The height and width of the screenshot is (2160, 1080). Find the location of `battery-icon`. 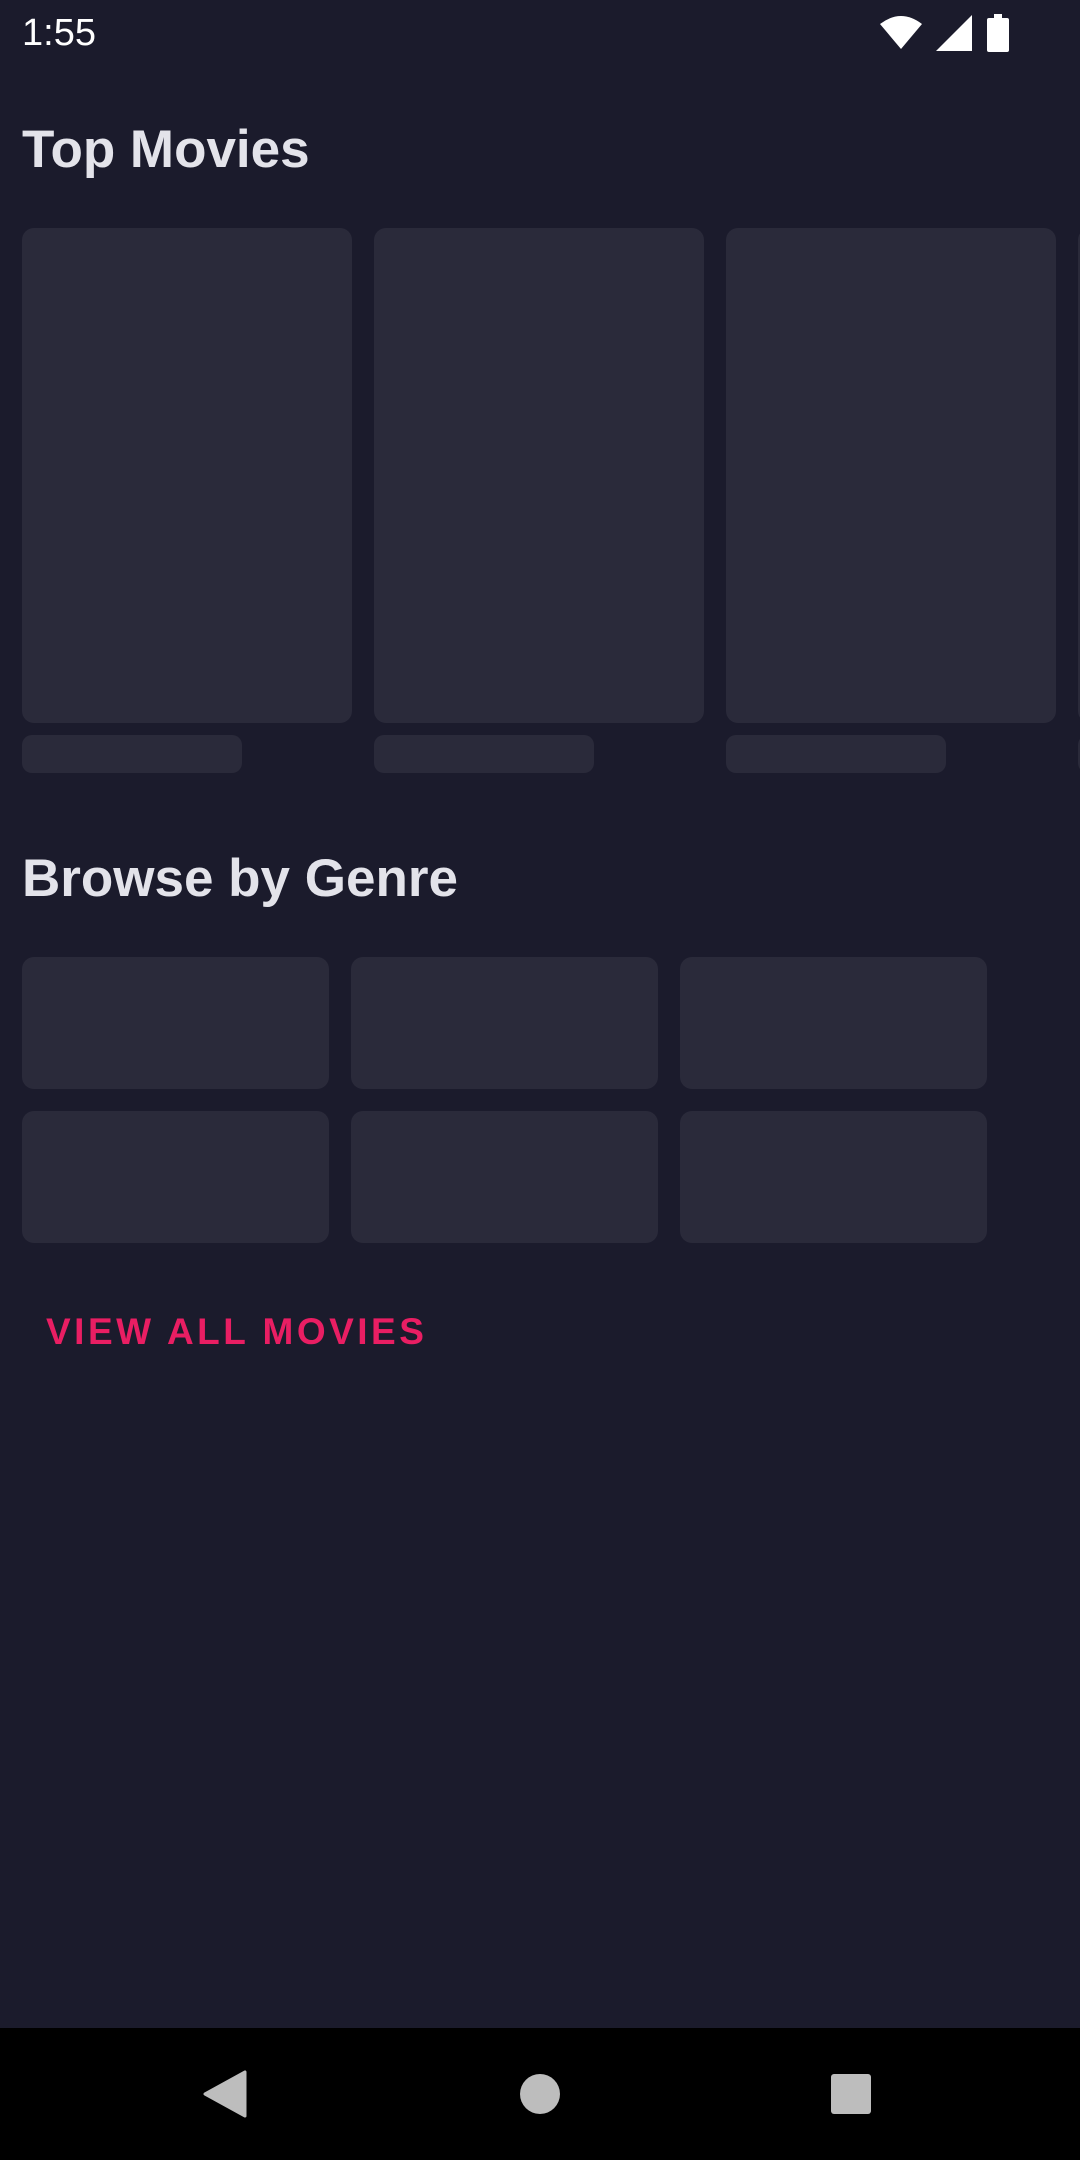

battery-icon is located at coordinates (998, 33).